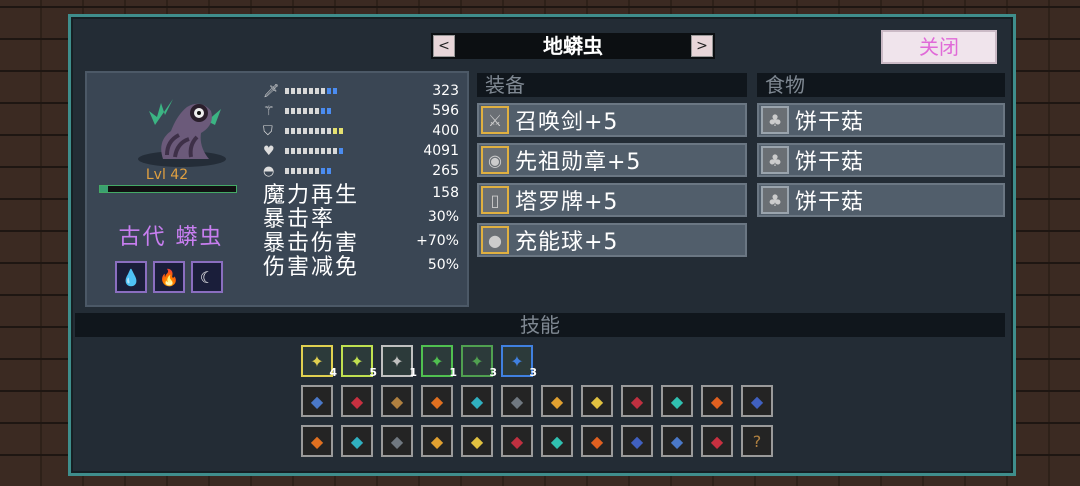  I want to click on equipment-slot: ▯ 塔罗牌+5, so click(612, 200).